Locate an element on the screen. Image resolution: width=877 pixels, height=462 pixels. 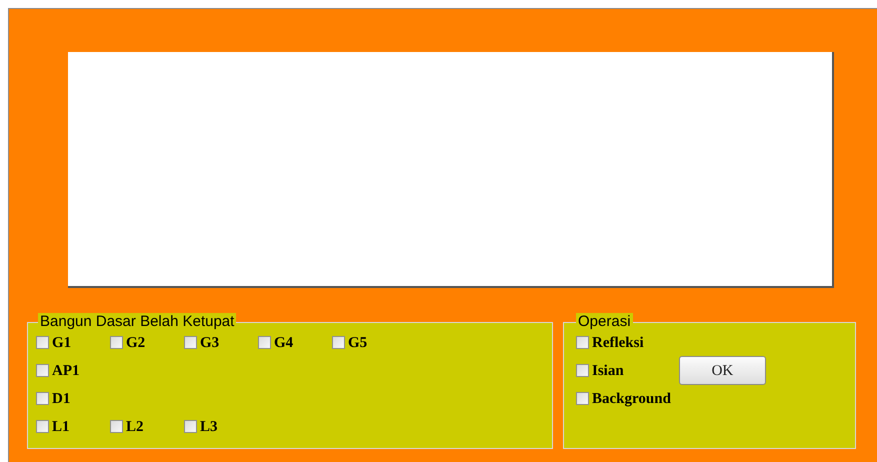
checkbox-option: G3 is located at coordinates (221, 343).